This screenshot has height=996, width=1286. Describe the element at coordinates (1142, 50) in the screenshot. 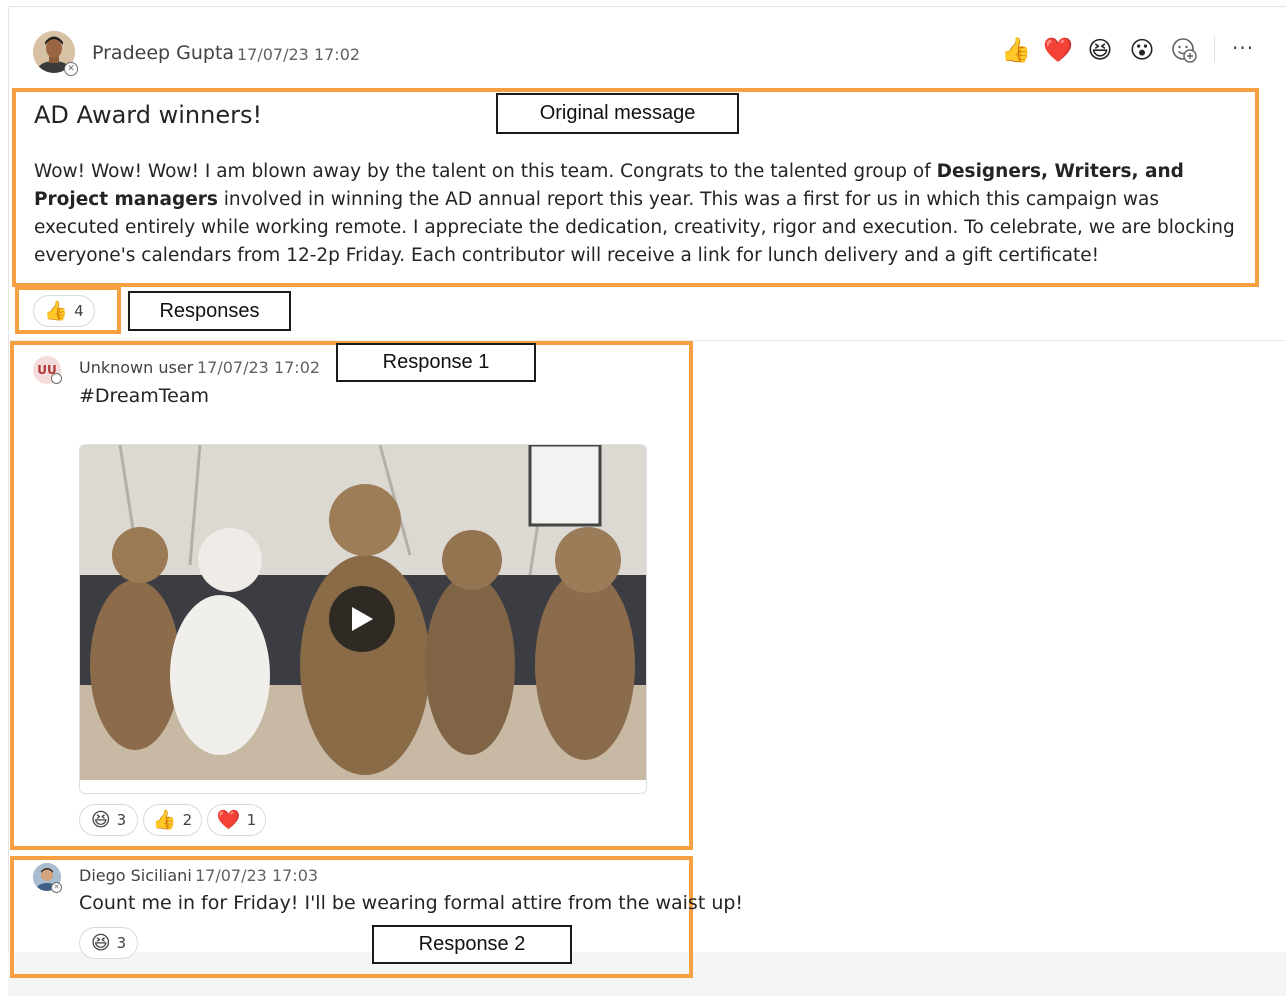

I see `surprised-reaction-icon: 😮` at that location.